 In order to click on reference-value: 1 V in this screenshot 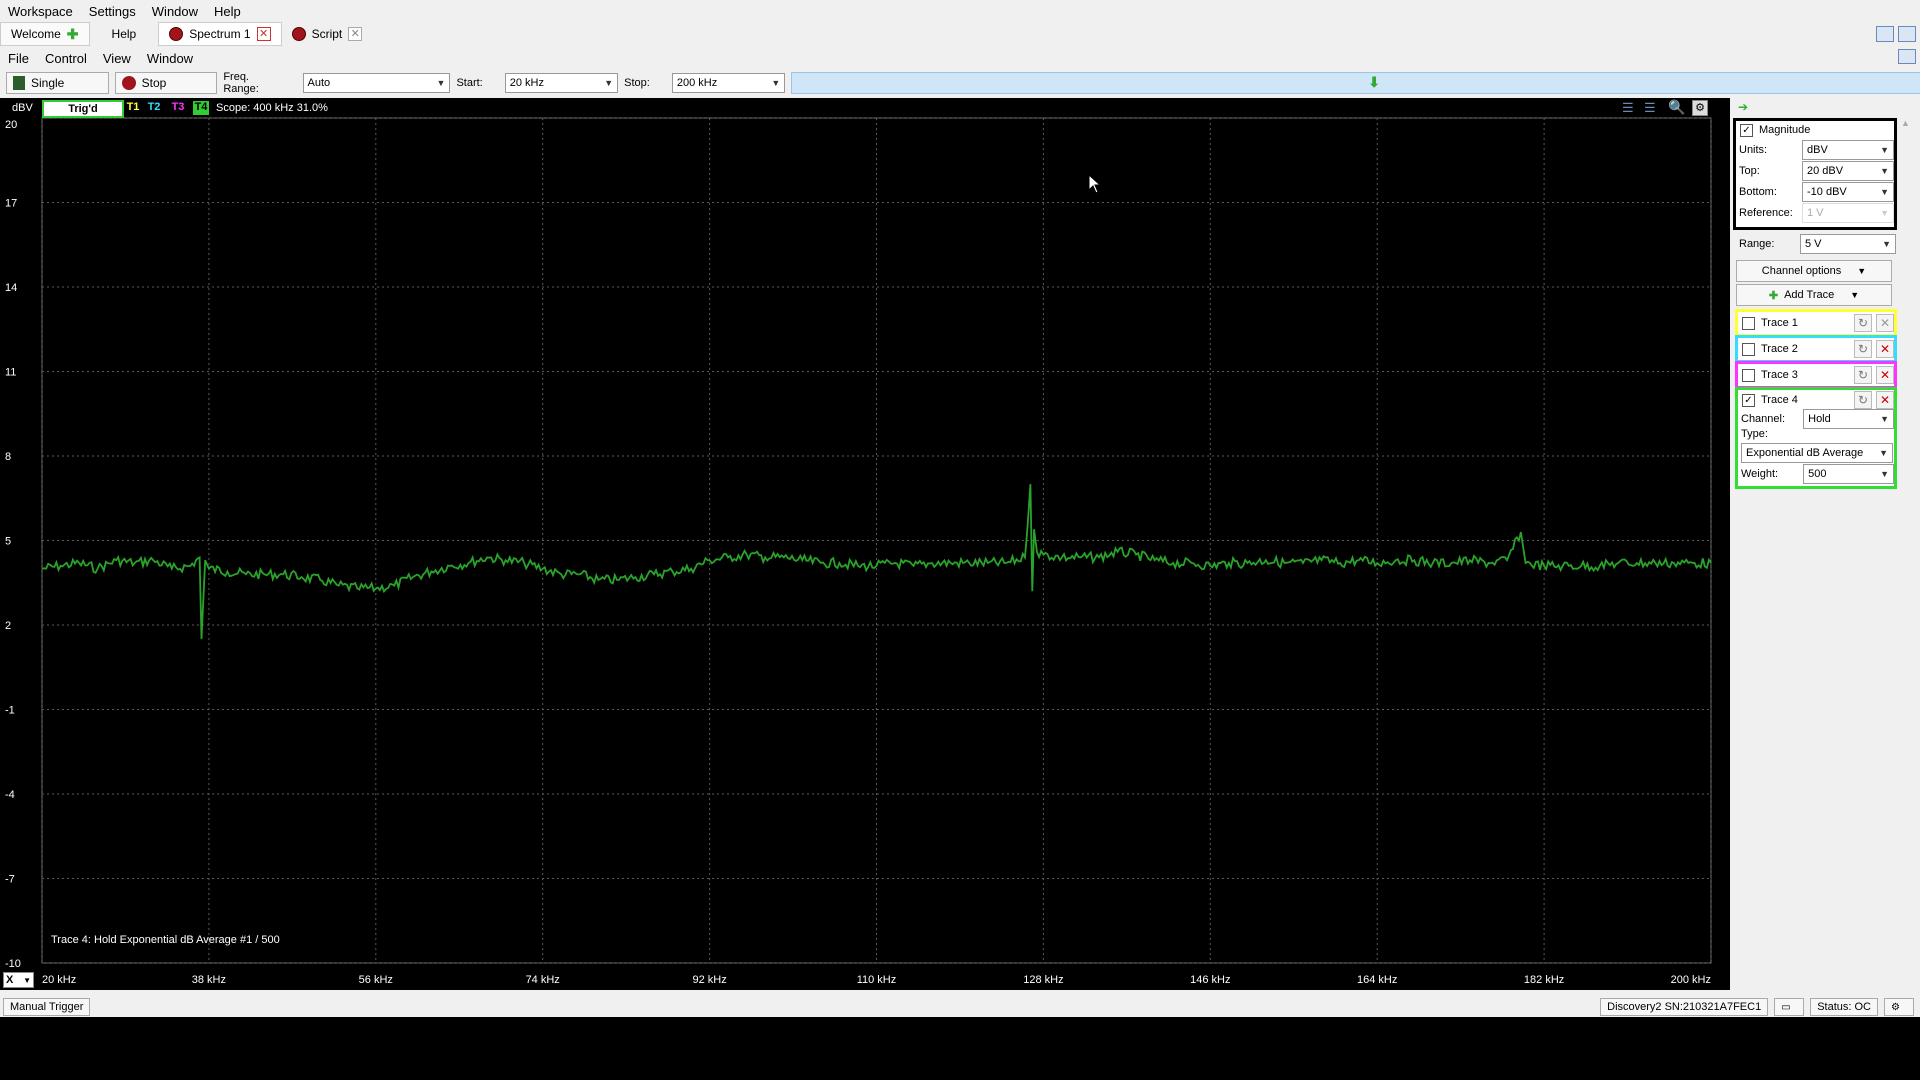, I will do `click(1815, 212)`.